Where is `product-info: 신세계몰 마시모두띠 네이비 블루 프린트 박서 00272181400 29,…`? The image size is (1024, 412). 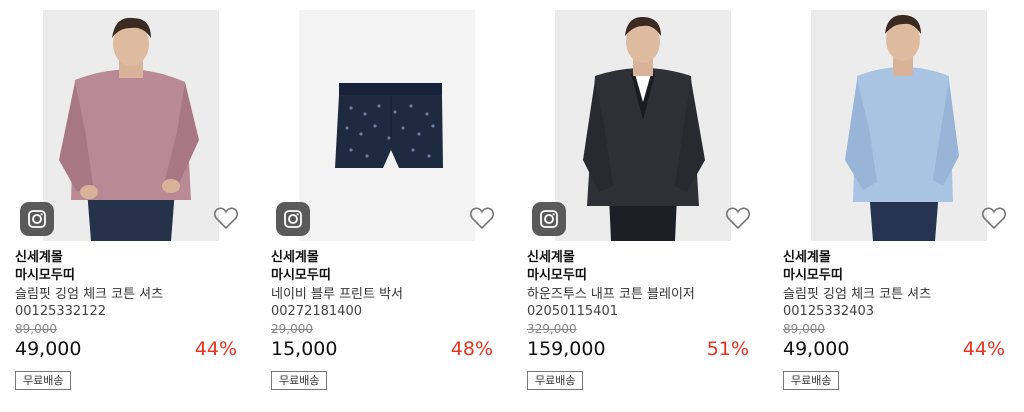
product-info: 신세계몰 마시모두띠 네이비 블루 프린트 박서 00272181400 29,… is located at coordinates (387, 315).